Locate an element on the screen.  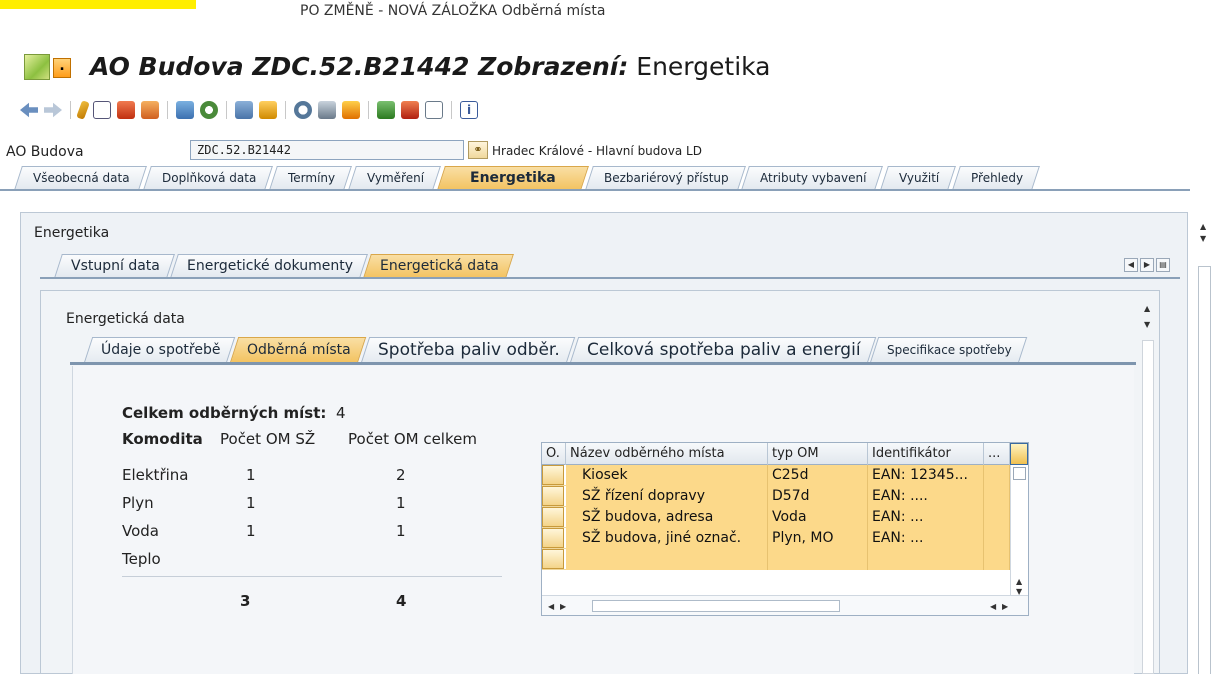
tab-spotreba-paliv-odber: Spotřeba paliv odběr. is located at coordinates (468, 350).